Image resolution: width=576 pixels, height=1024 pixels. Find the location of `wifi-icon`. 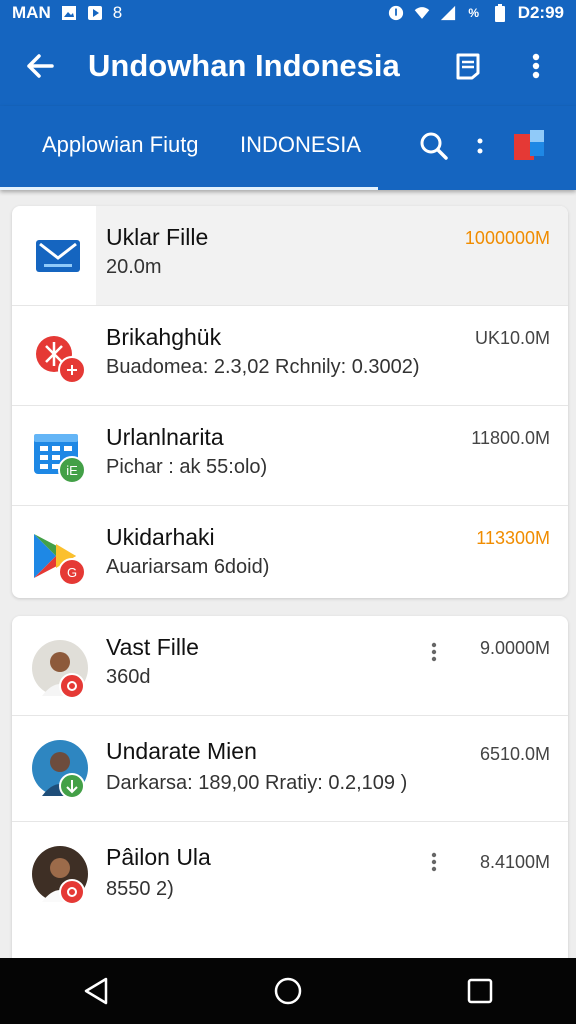

wifi-icon is located at coordinates (422, 13).